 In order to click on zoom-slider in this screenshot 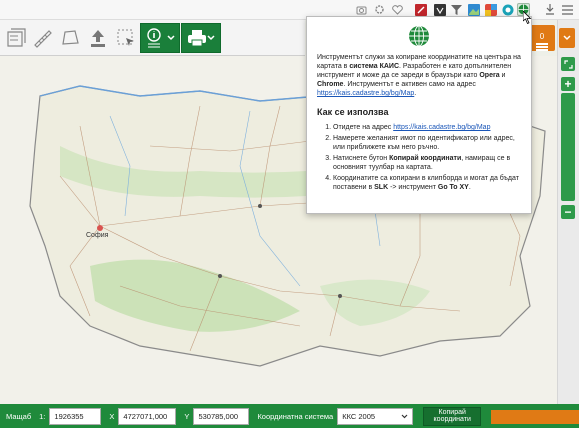, I will do `click(568, 147)`.